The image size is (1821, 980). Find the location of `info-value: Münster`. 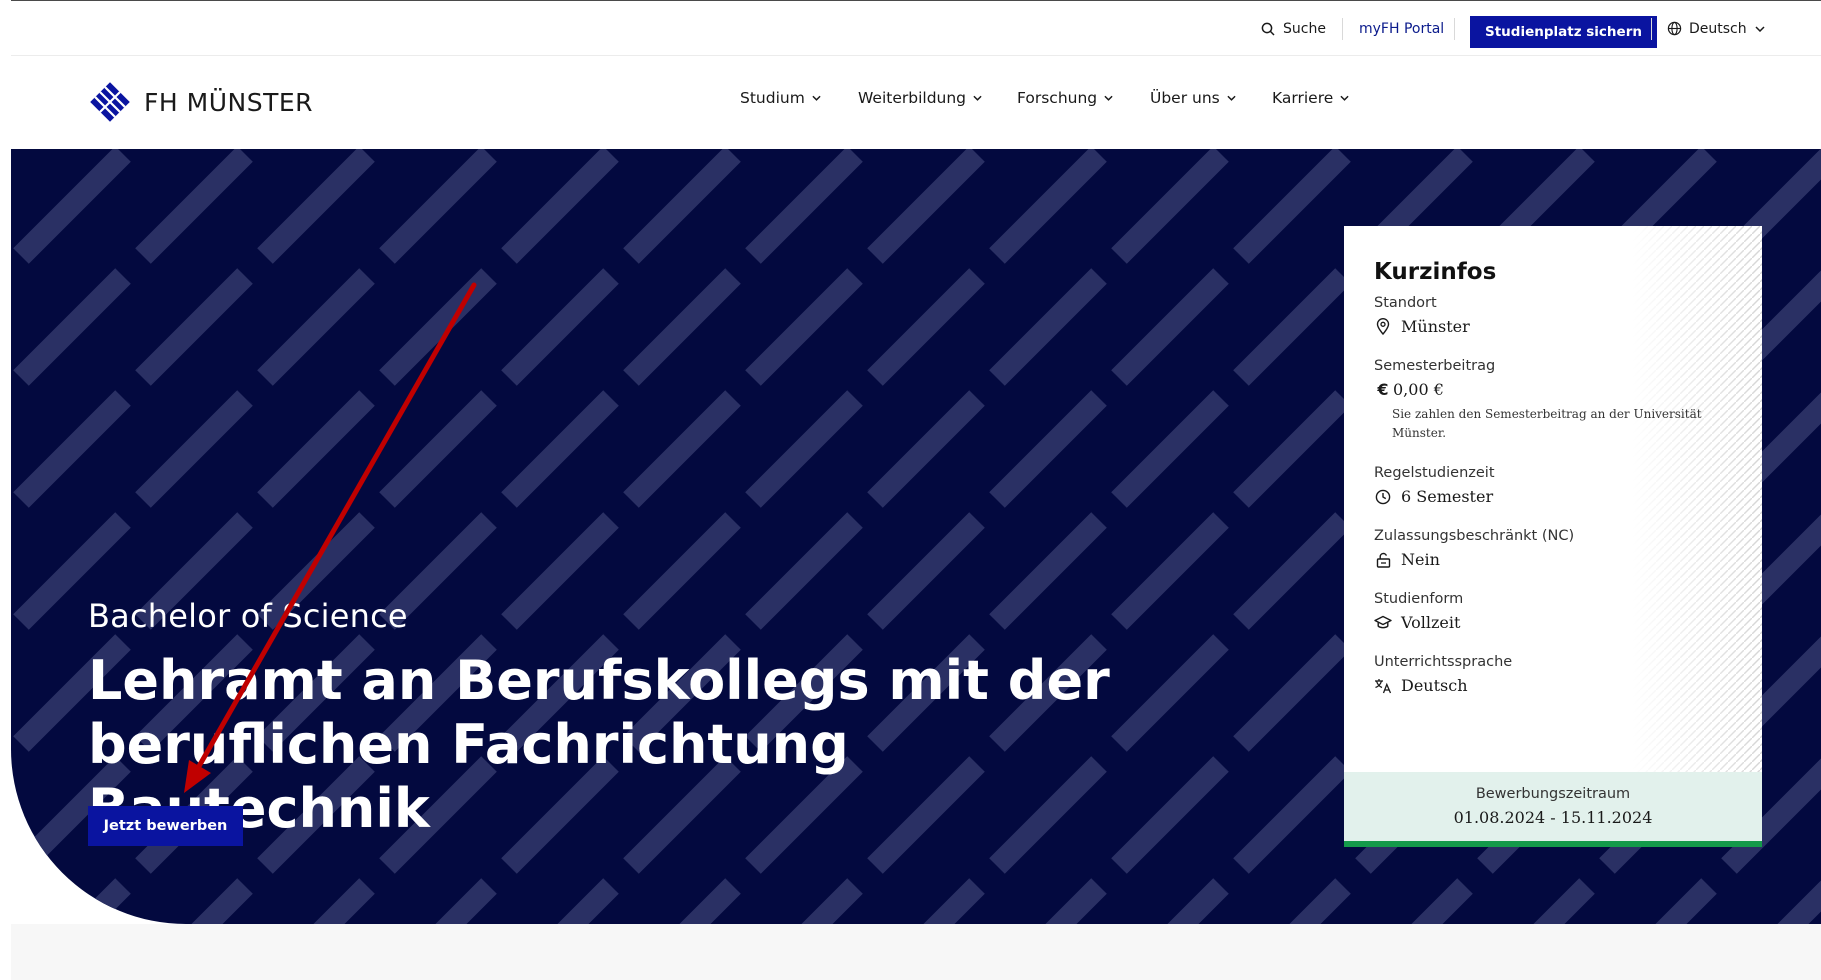

info-value: Münster is located at coordinates (1435, 326).